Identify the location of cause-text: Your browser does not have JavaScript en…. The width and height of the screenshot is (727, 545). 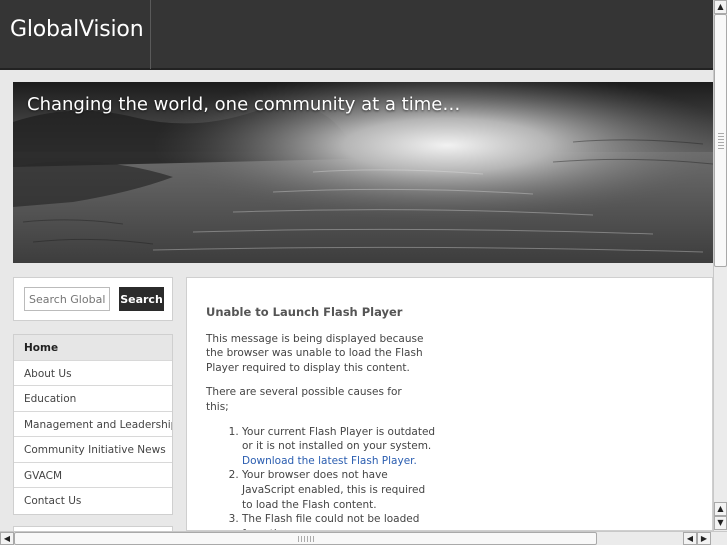
(334, 490).